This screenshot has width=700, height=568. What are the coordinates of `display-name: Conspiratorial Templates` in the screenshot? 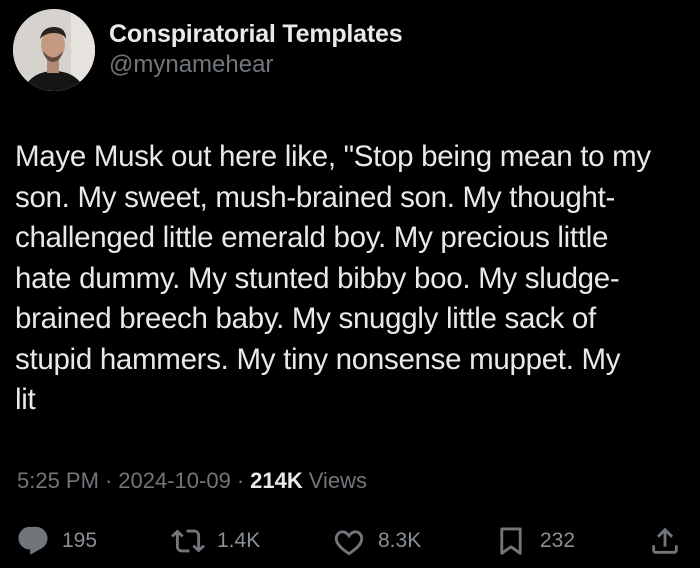 It's located at (256, 34).